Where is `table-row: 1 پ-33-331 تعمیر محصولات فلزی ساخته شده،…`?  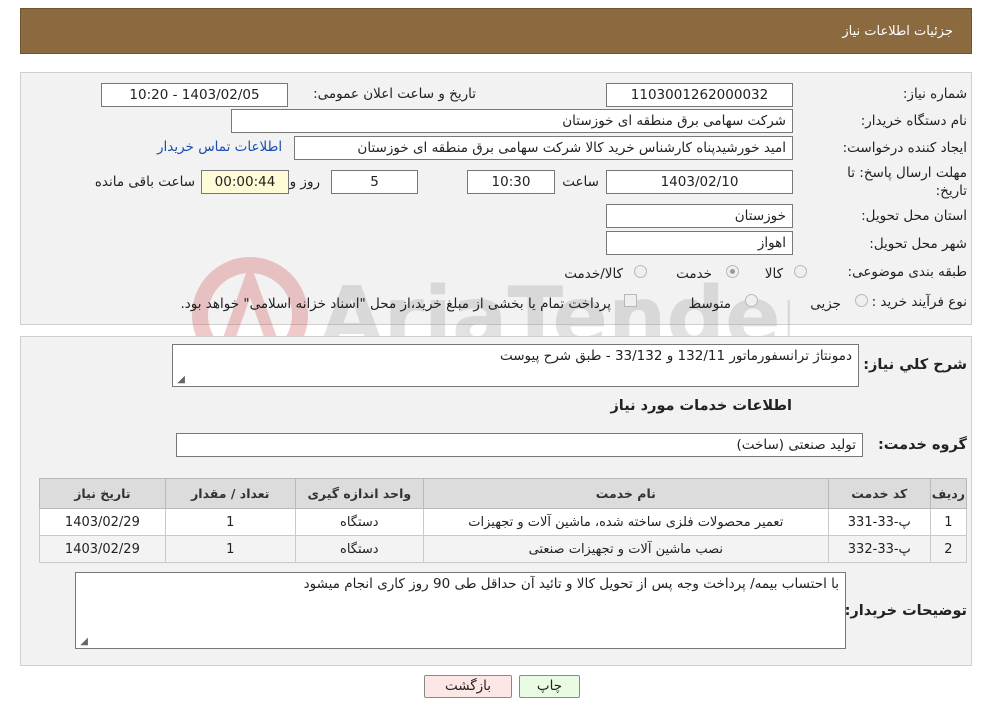
table-row: 1 پ-33-331 تعمیر محصولات فلزی ساخته شده،… is located at coordinates (503, 522).